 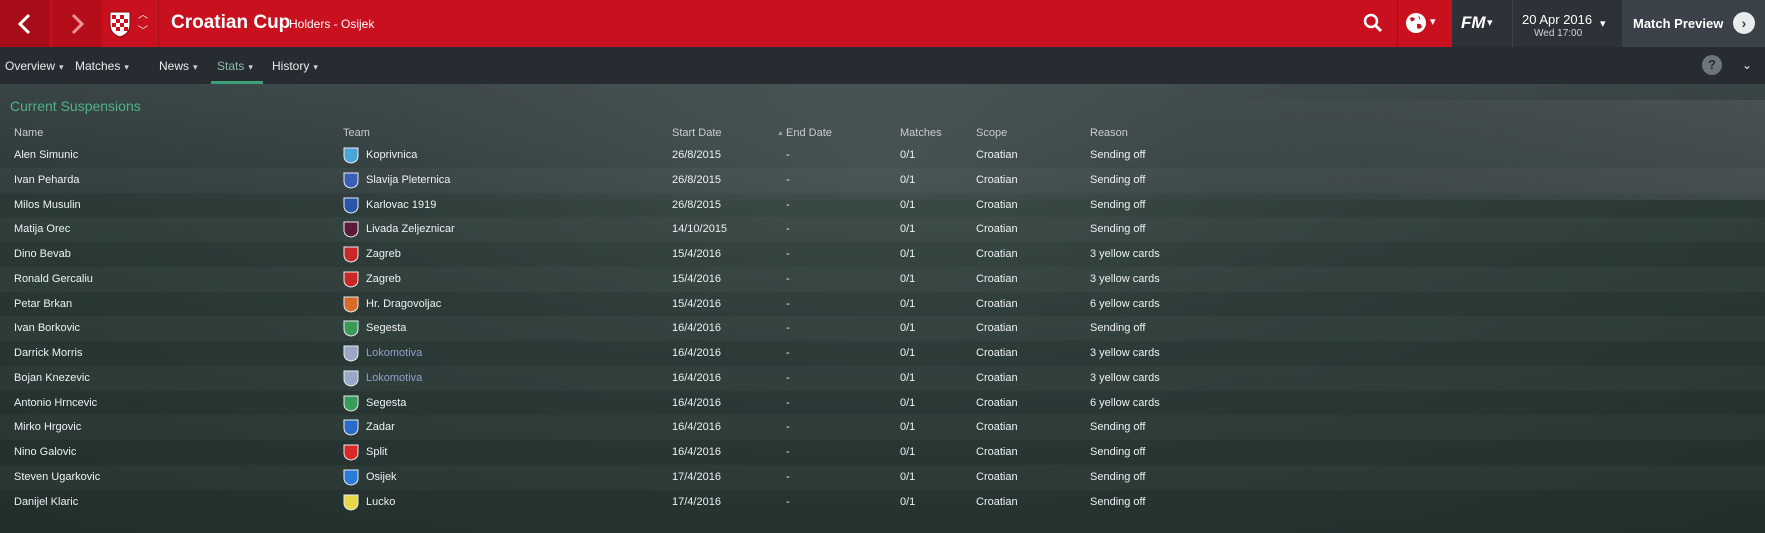 I want to click on divider, so click(x=1397, y=23).